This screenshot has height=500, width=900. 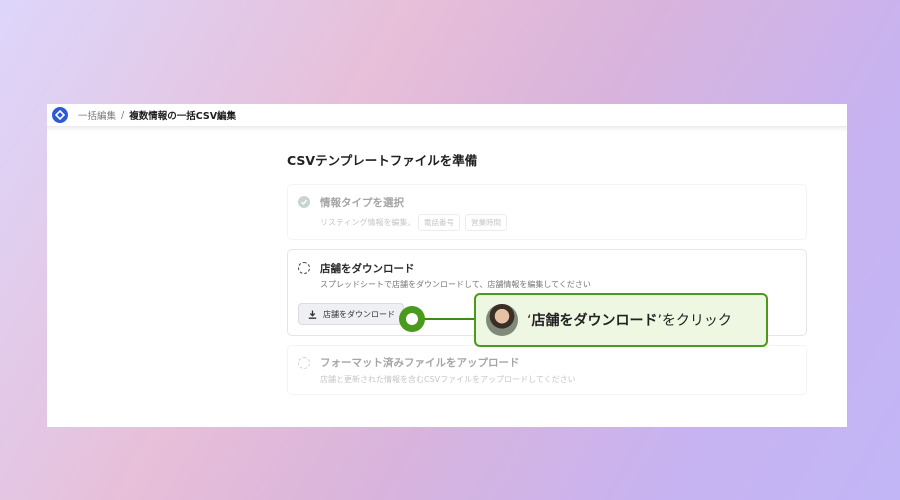 I want to click on breadcrumb-parent: 一括編集, so click(x=97, y=115).